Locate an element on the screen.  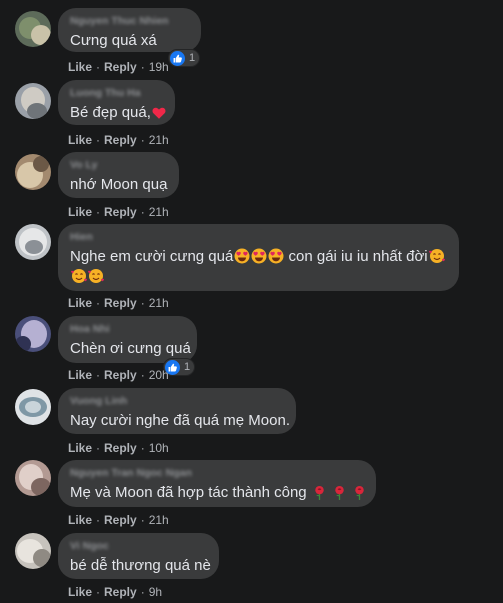
red-heart-icon is located at coordinates (159, 113).